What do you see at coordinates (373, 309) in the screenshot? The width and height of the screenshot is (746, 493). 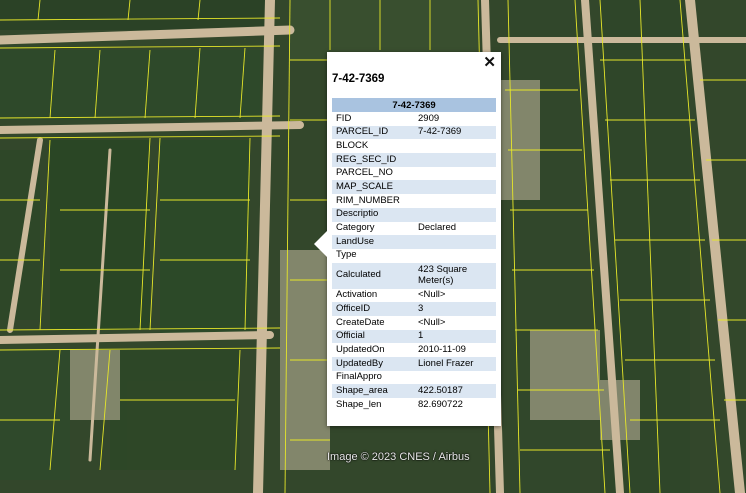 I see `attribute-key: OfficeID` at bounding box center [373, 309].